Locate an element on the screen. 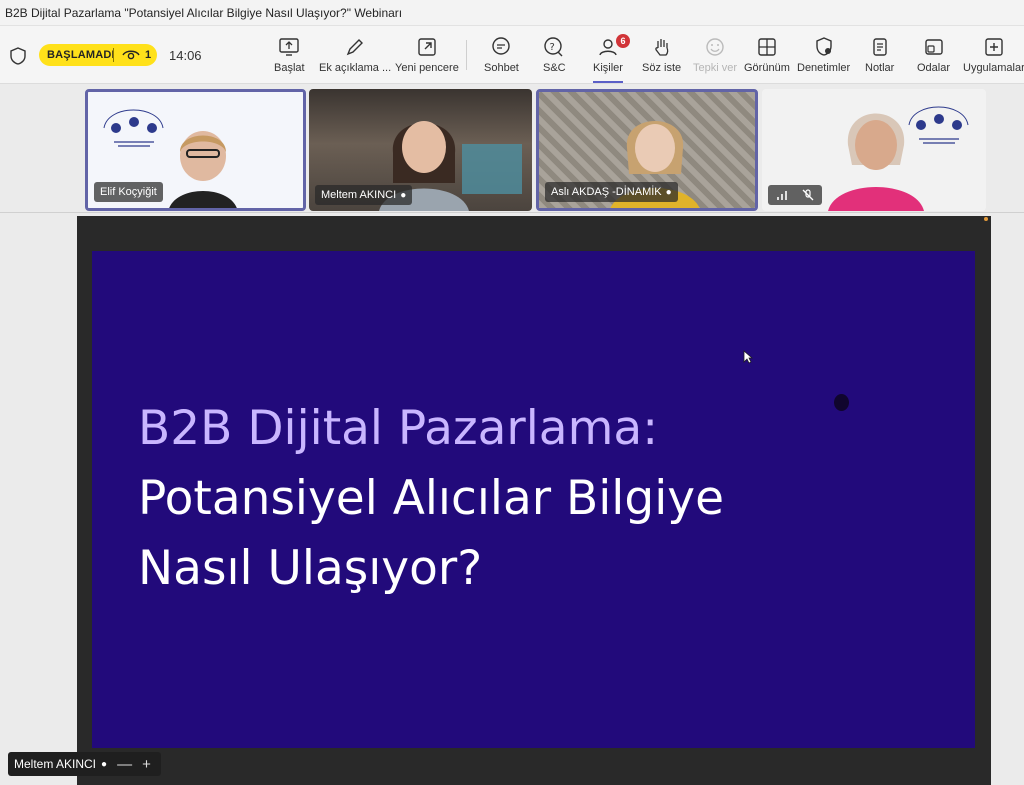 The width and height of the screenshot is (1024, 785). react-label: Tepki ver is located at coordinates (715, 68).